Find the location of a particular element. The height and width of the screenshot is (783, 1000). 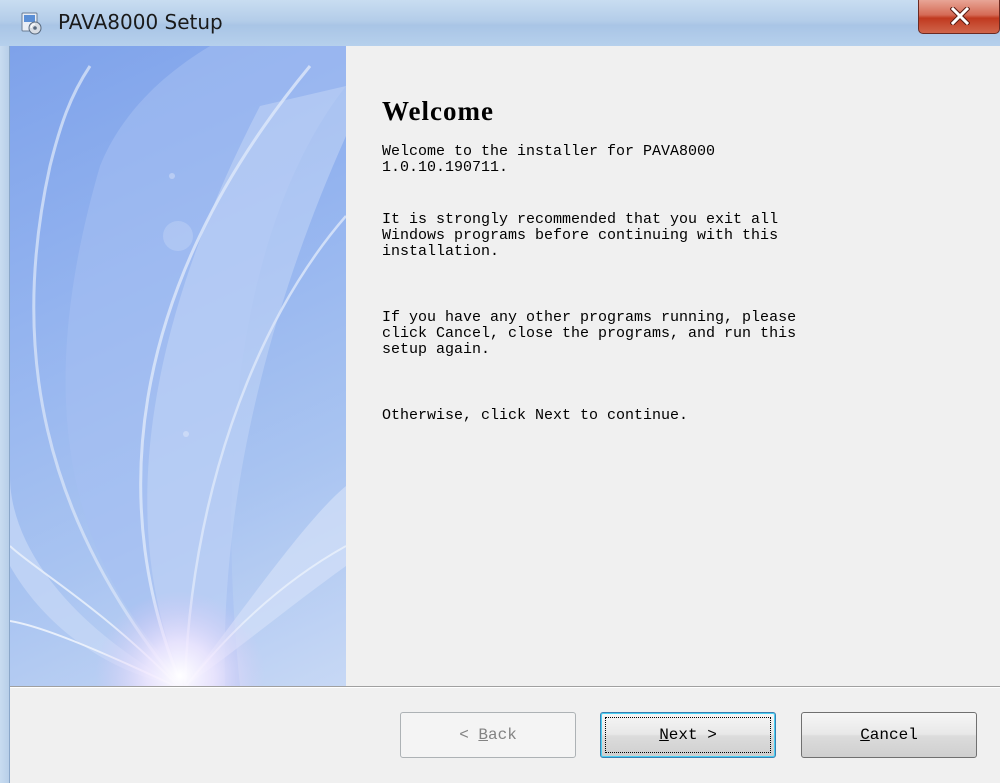

close-button is located at coordinates (959, 17).